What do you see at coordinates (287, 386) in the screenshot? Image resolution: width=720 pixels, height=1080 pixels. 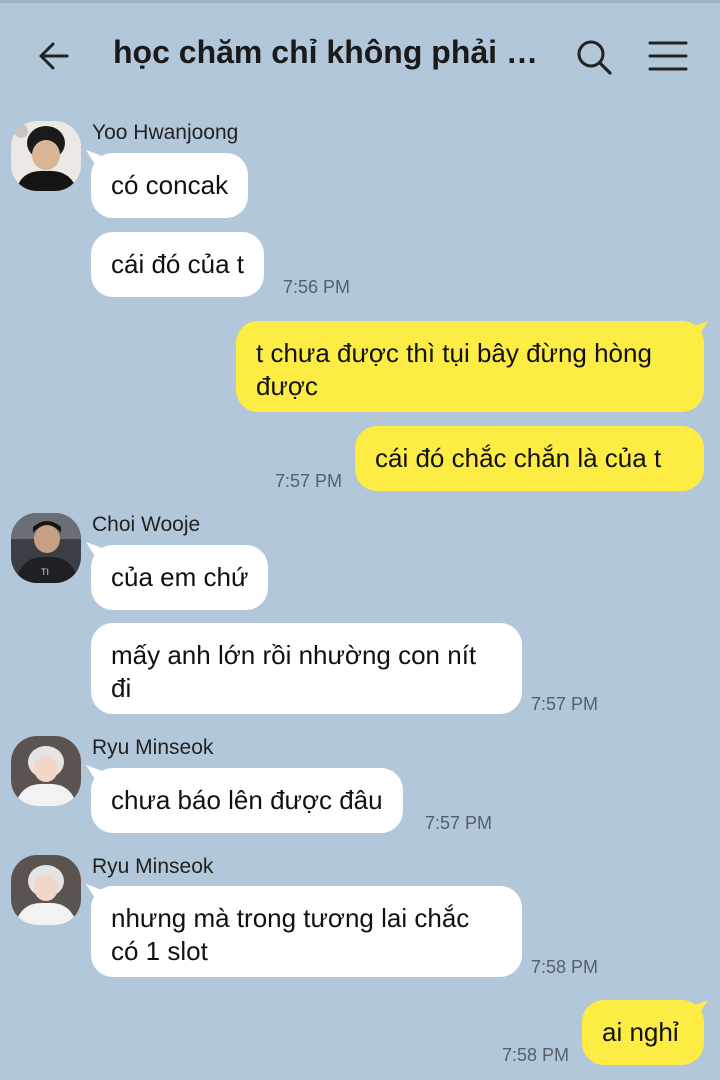 I see `message-line: được` at bounding box center [287, 386].